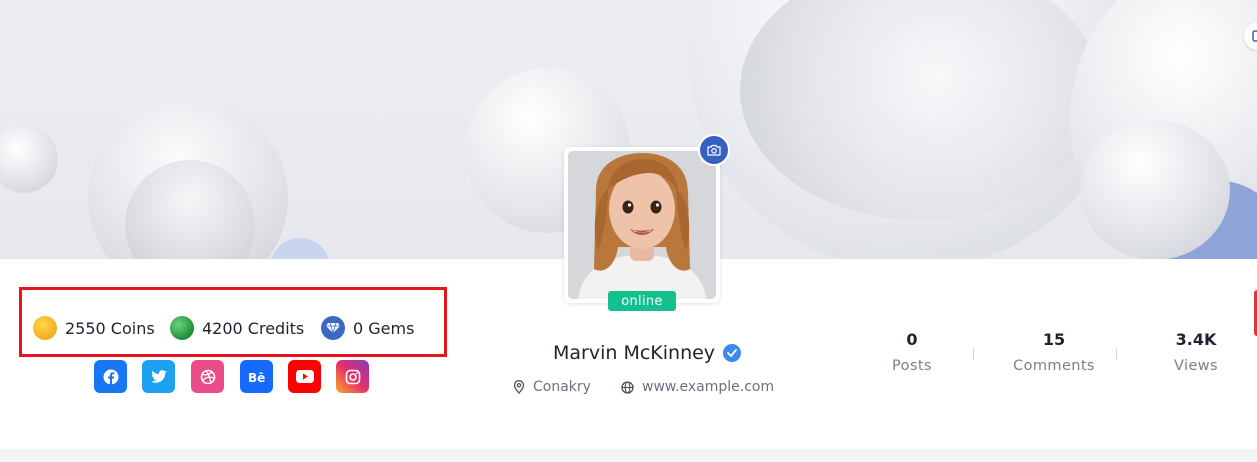 This screenshot has height=462, width=1257. I want to click on credits-stat: 4200 Credits, so click(237, 328).